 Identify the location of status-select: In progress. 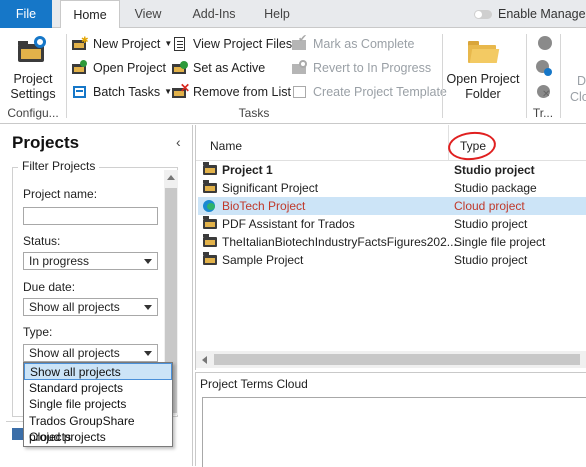
(90, 261).